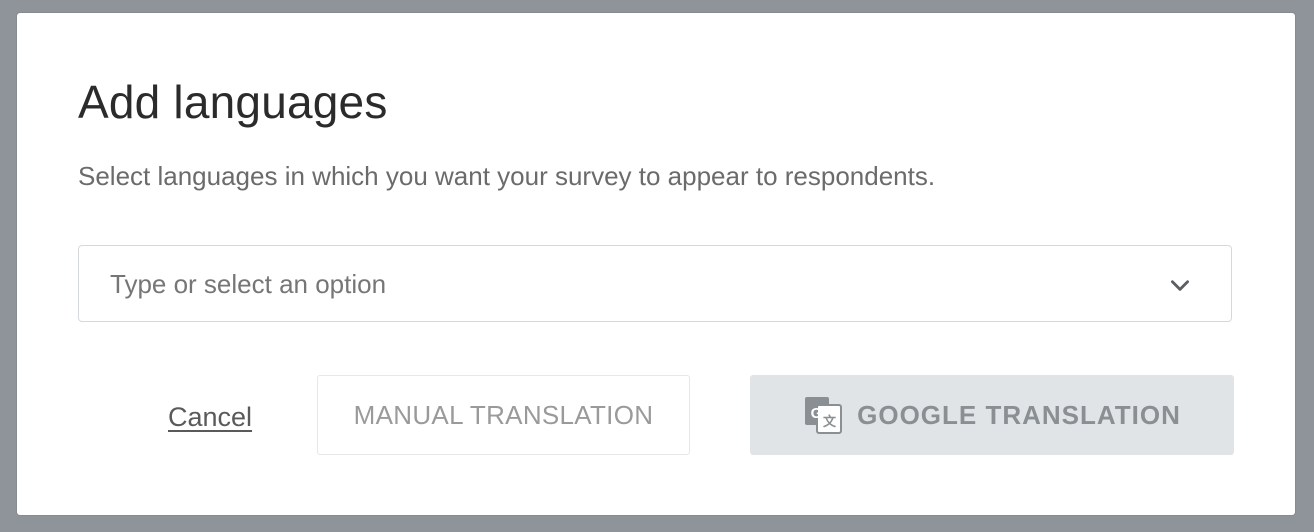  I want to click on svg-text: G, so click(817, 413).